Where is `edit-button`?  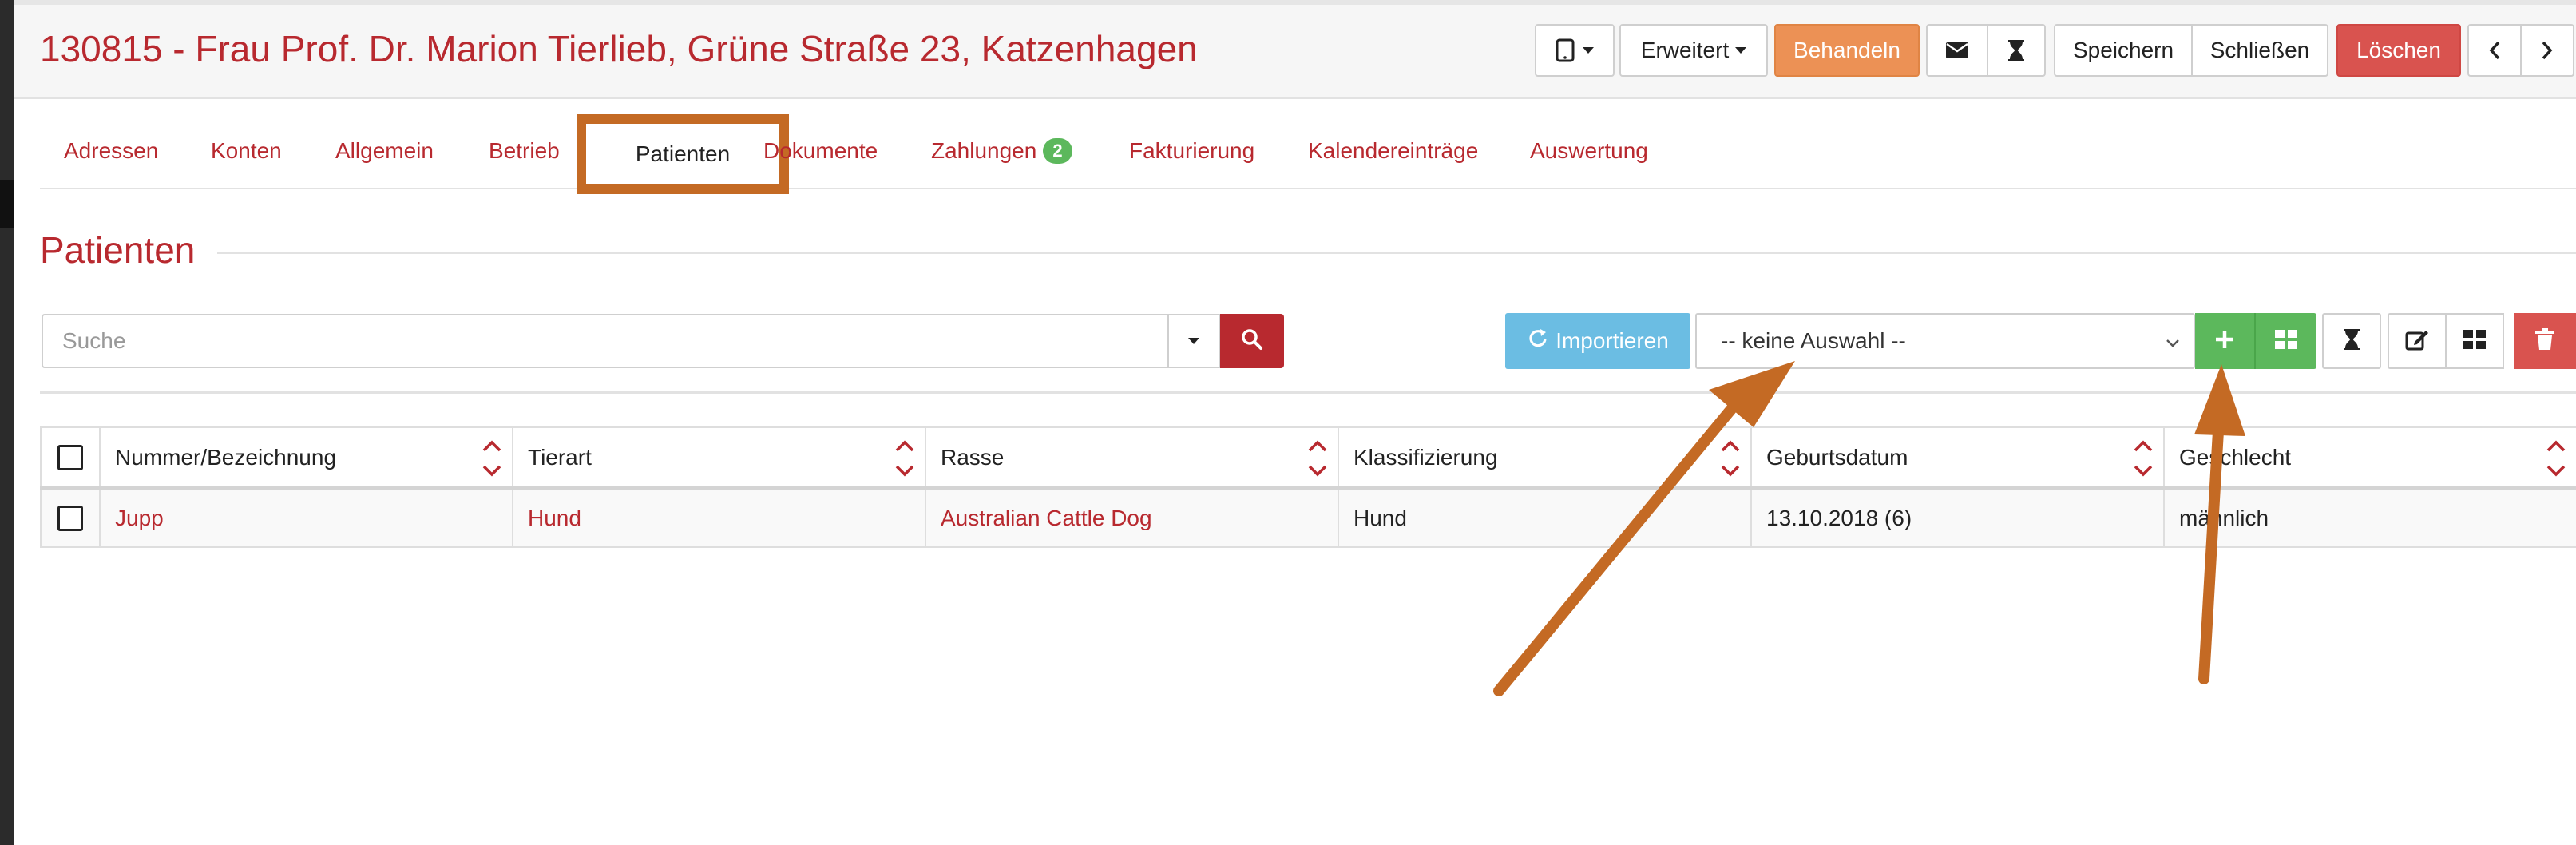 edit-button is located at coordinates (2417, 341).